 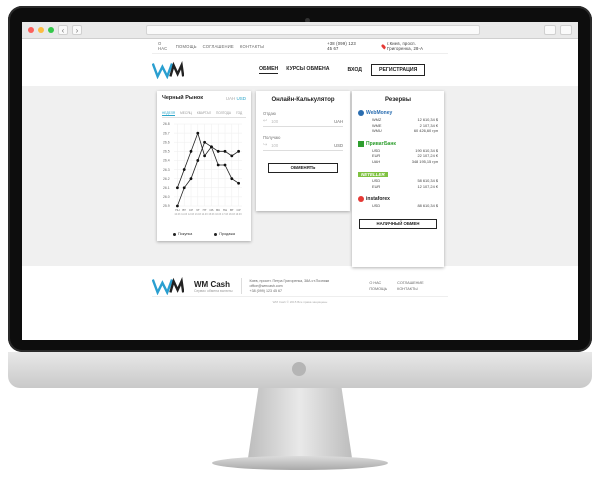 I want to click on webmoney-icon, so click(x=361, y=113).